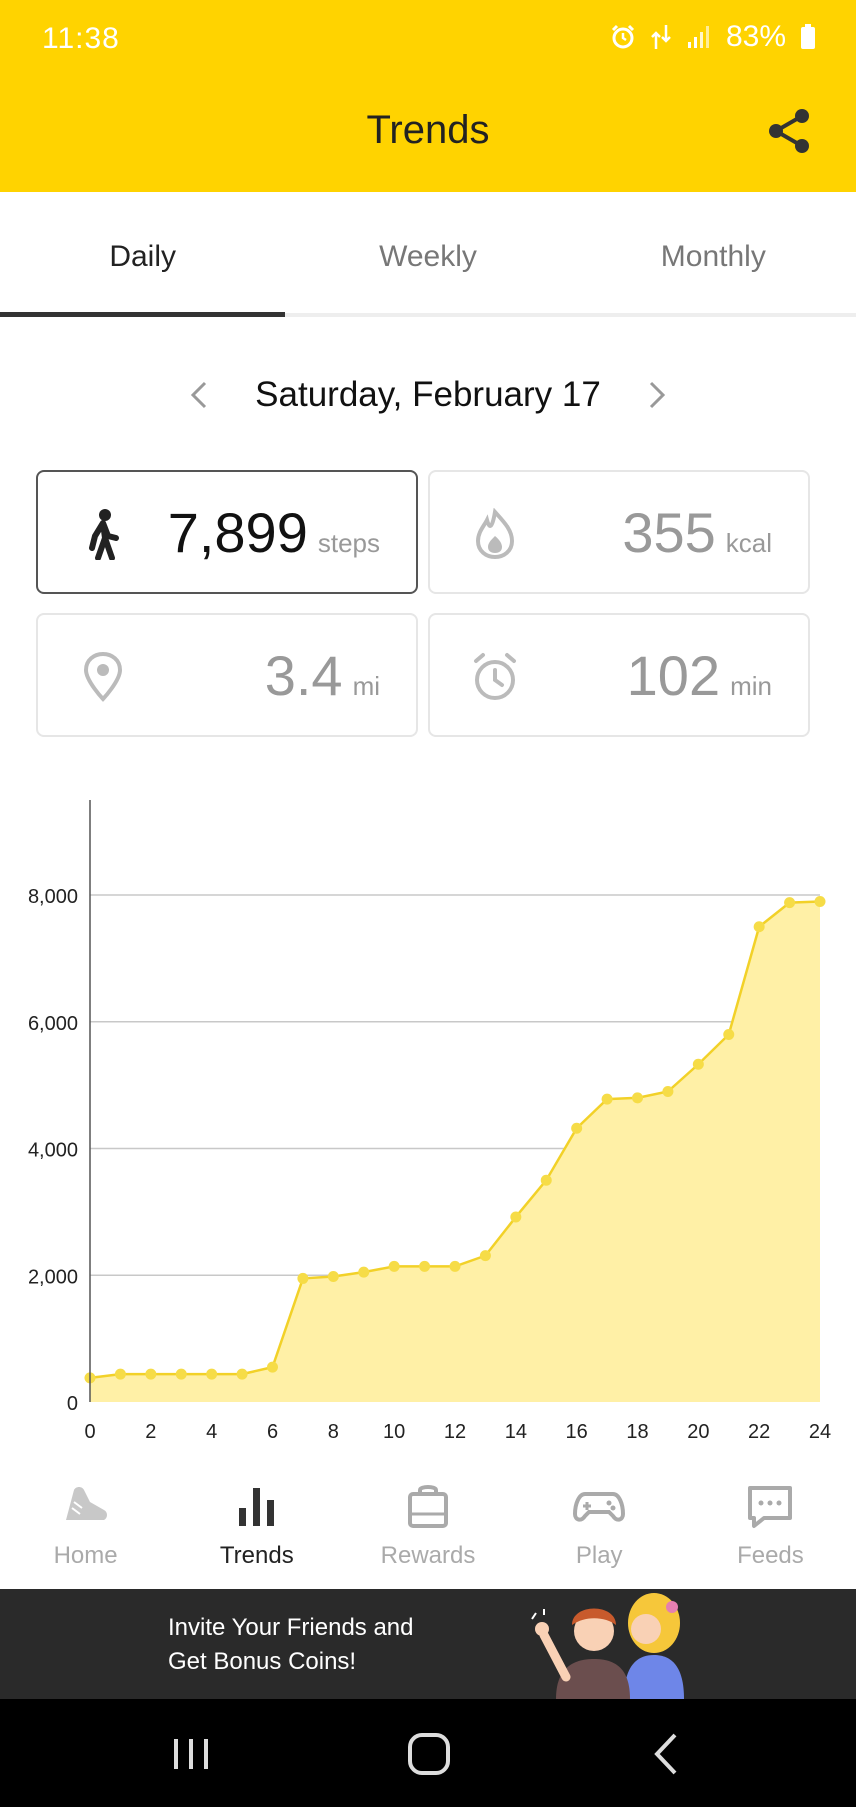 The height and width of the screenshot is (1807, 856). What do you see at coordinates (770, 1555) in the screenshot?
I see `nav-feeds-label: Feeds` at bounding box center [770, 1555].